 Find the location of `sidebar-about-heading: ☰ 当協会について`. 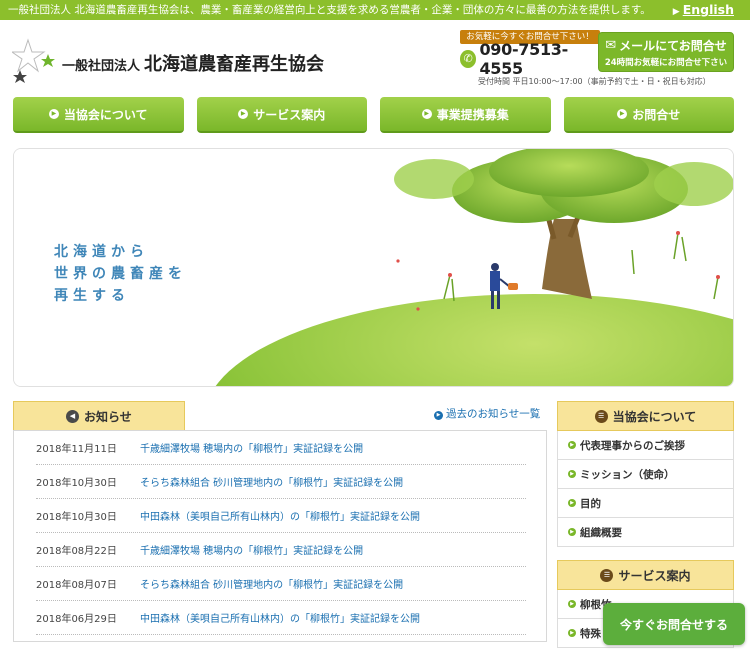

sidebar-about-heading: ☰ 当協会について is located at coordinates (645, 416).